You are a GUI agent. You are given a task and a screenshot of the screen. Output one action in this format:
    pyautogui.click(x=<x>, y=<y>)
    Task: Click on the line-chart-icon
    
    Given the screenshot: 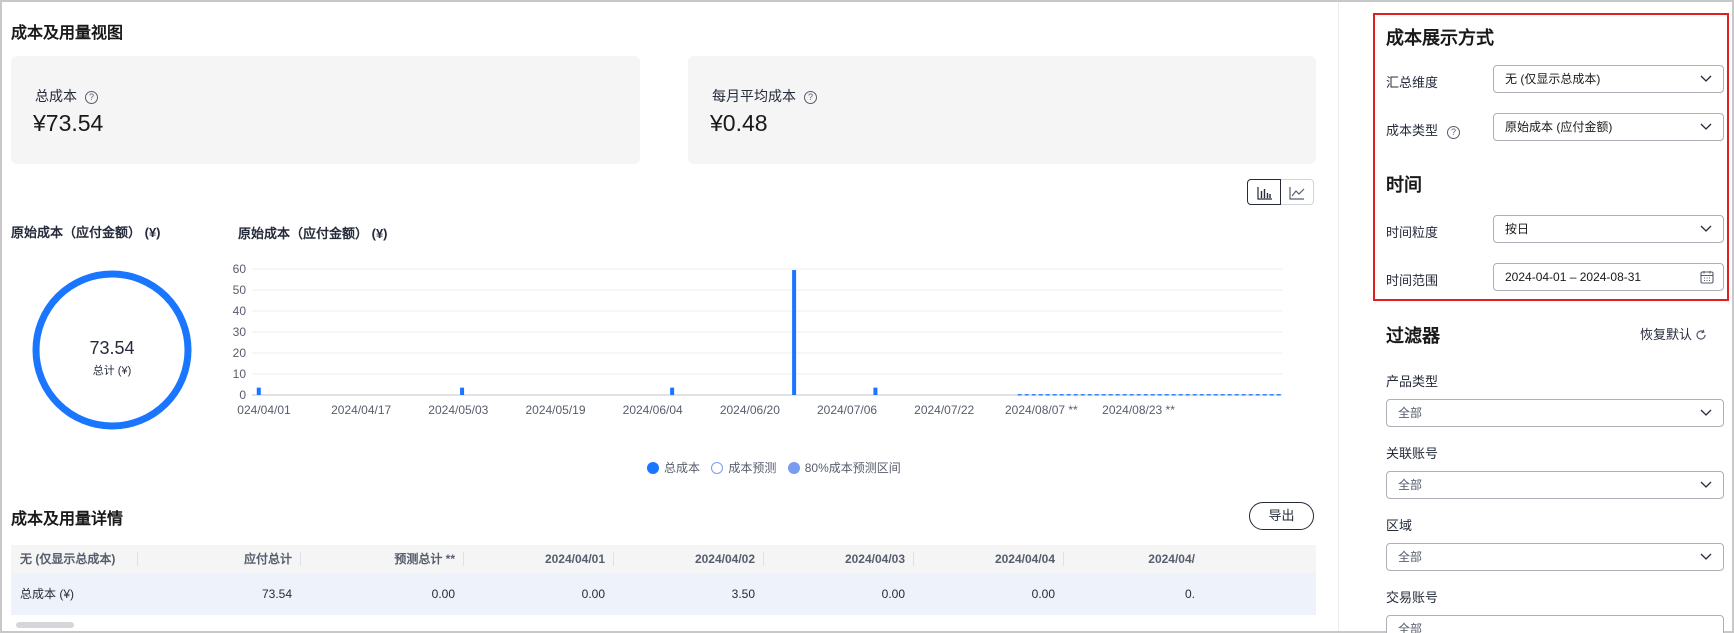 What is the action you would take?
    pyautogui.click(x=1297, y=193)
    